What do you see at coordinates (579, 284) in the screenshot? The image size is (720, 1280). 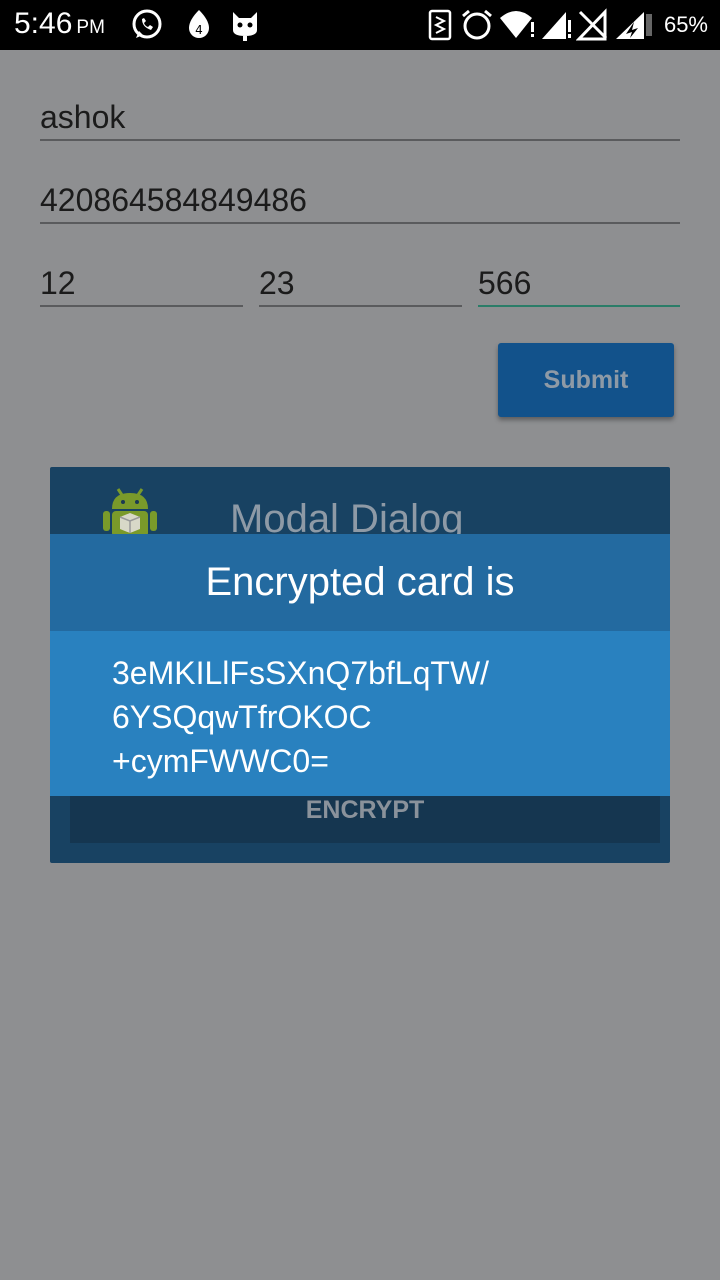 I see `cvv-input: 566` at bounding box center [579, 284].